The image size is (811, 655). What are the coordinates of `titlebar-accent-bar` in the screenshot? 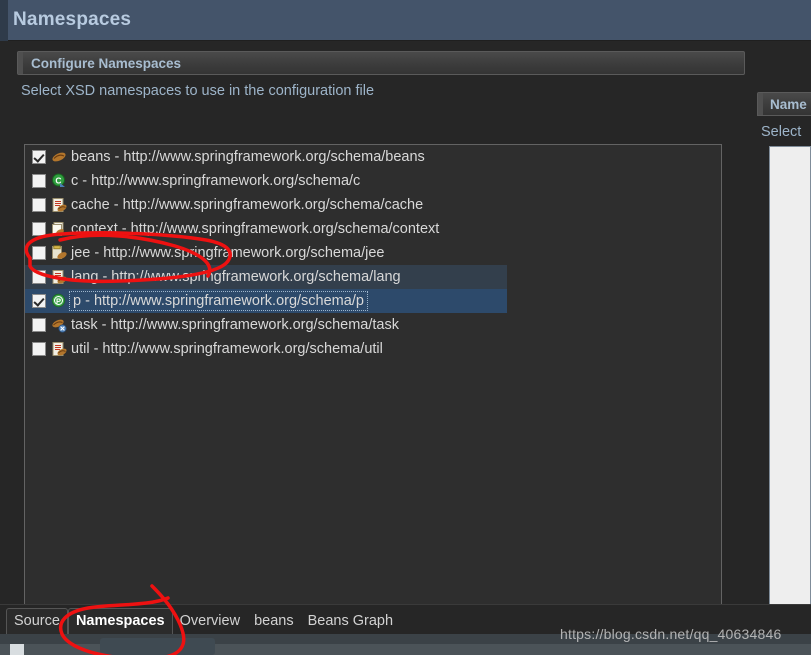 It's located at (4, 20).